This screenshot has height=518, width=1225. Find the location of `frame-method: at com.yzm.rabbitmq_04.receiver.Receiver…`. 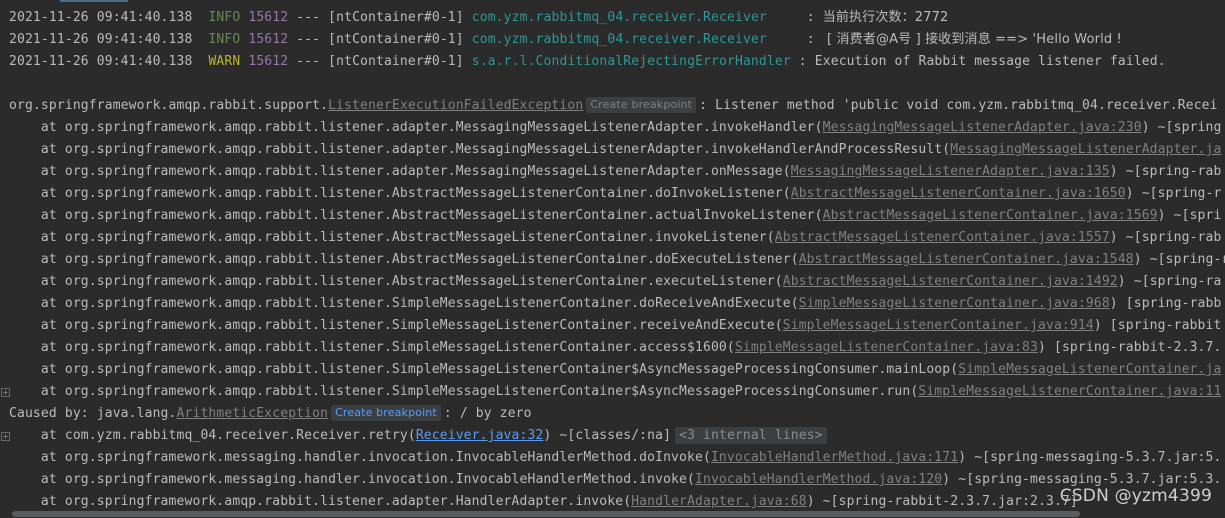

frame-method: at com.yzm.rabbitmq_04.receiver.Receiver… is located at coordinates (212, 435).